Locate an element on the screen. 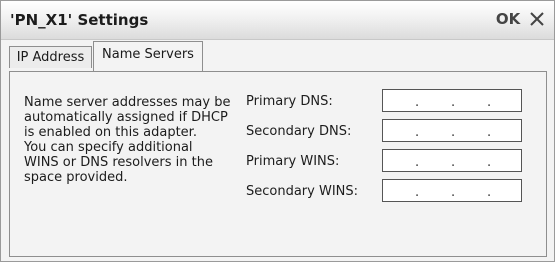 The height and width of the screenshot is (262, 555). secondary-wins-field: . . . is located at coordinates (452, 190).